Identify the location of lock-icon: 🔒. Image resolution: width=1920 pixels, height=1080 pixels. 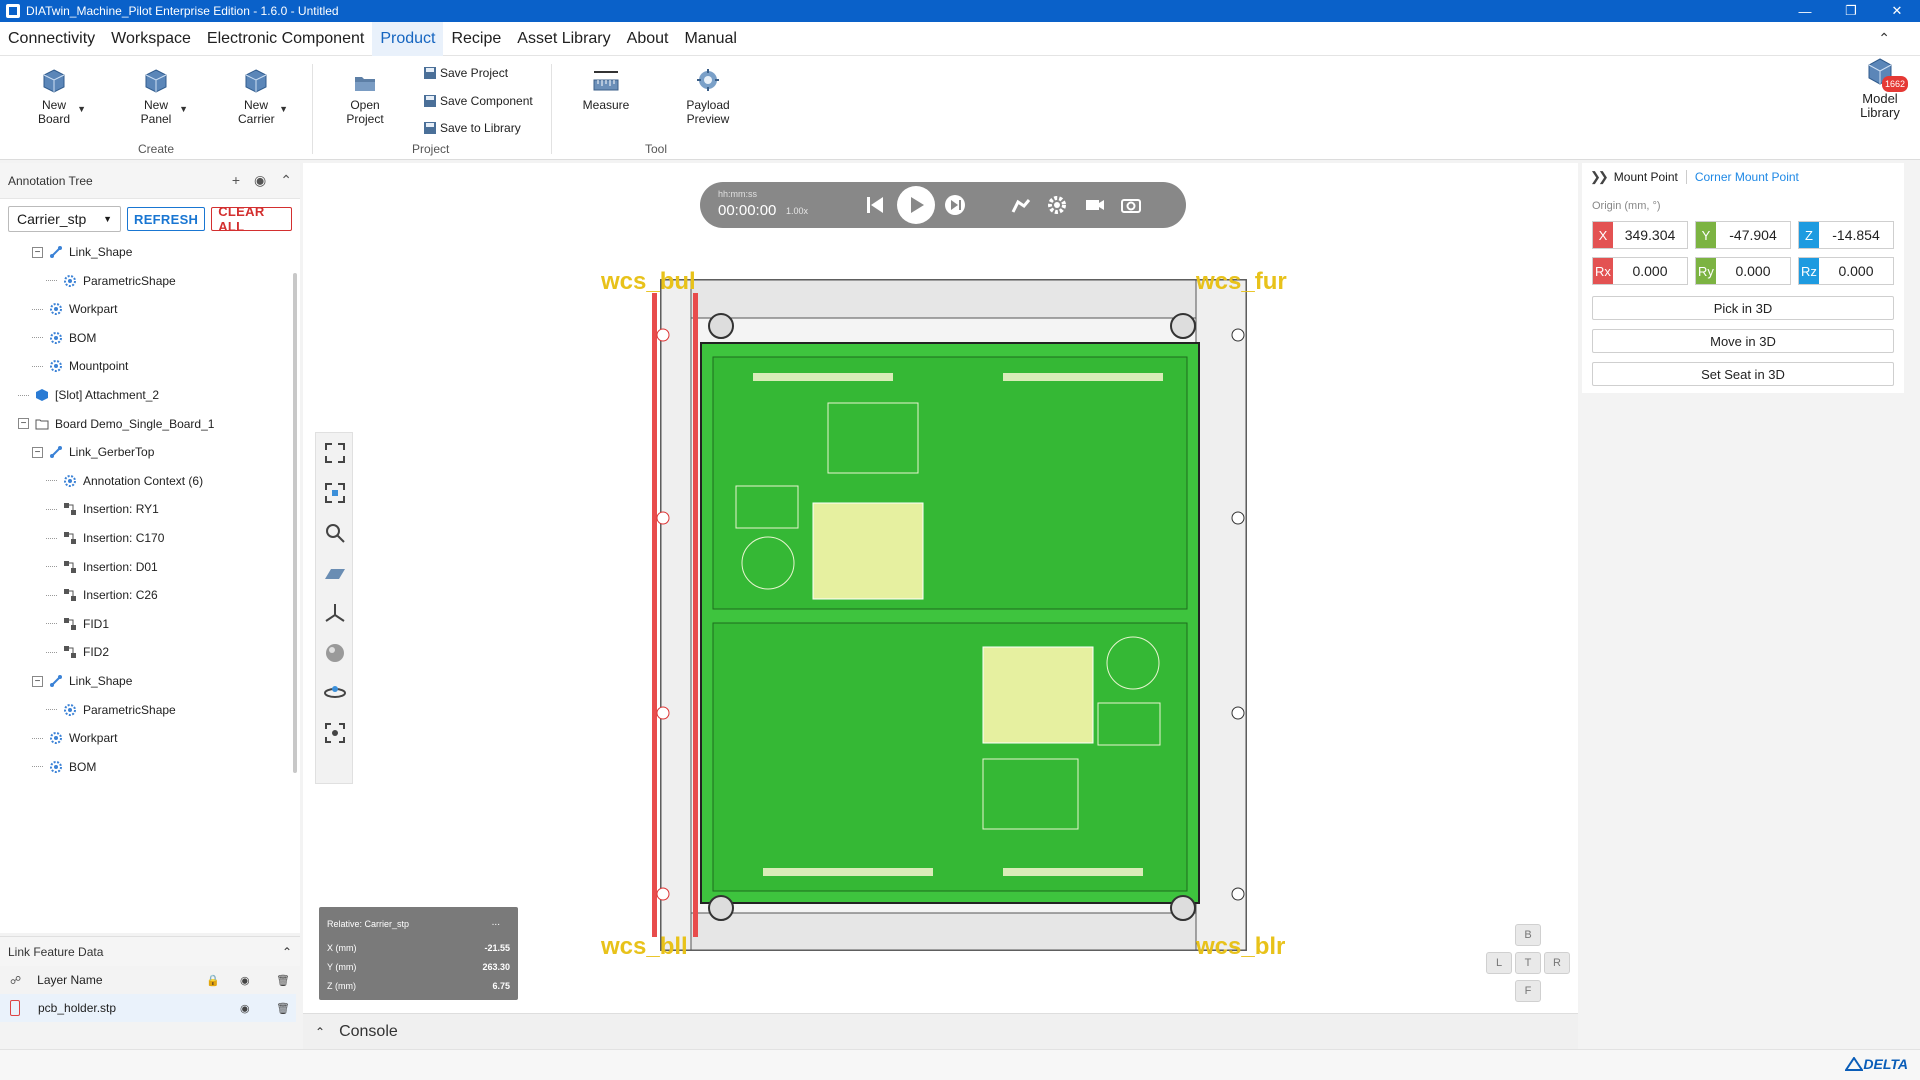
(213, 980).